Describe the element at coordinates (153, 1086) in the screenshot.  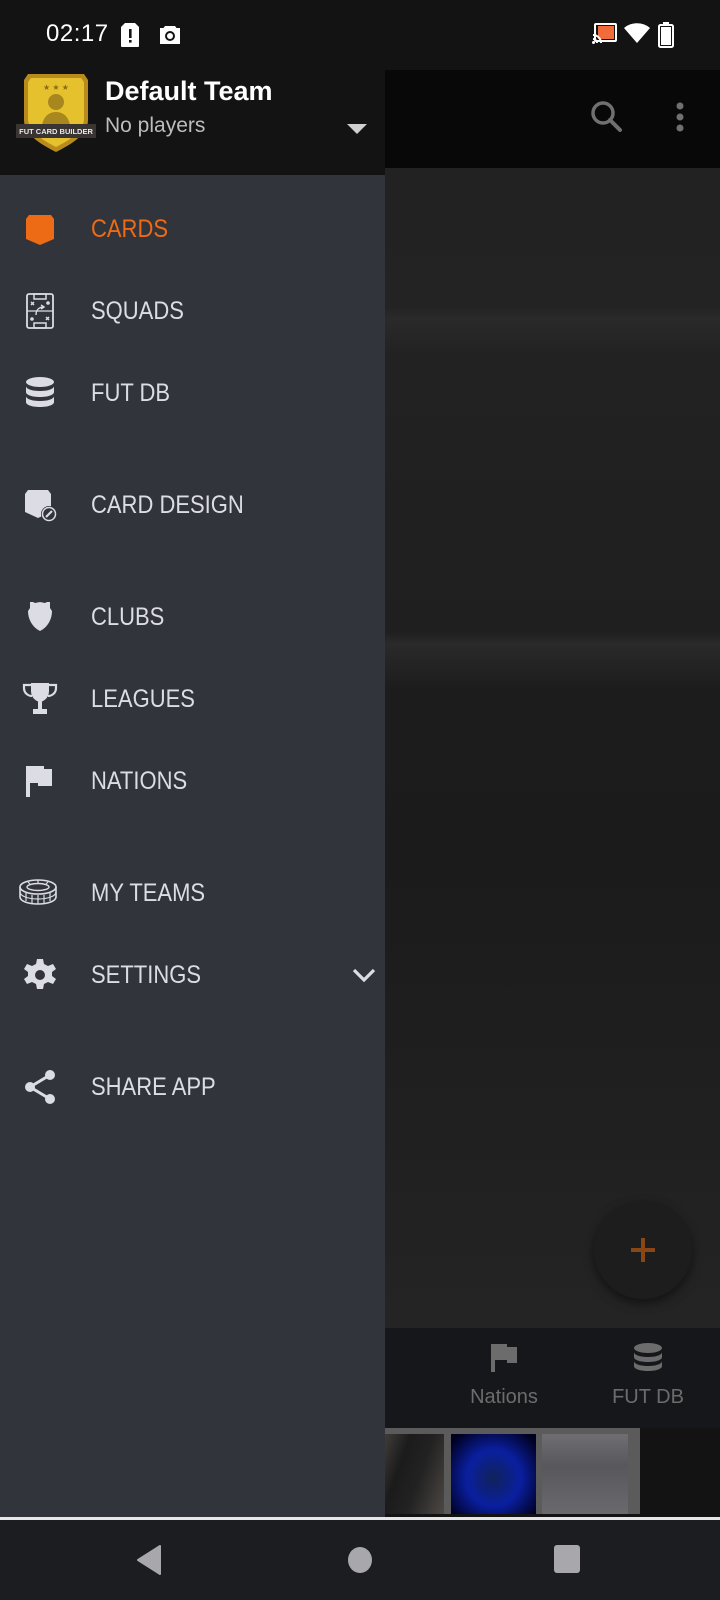
I see `drawer-item-label: SHARE APP` at that location.